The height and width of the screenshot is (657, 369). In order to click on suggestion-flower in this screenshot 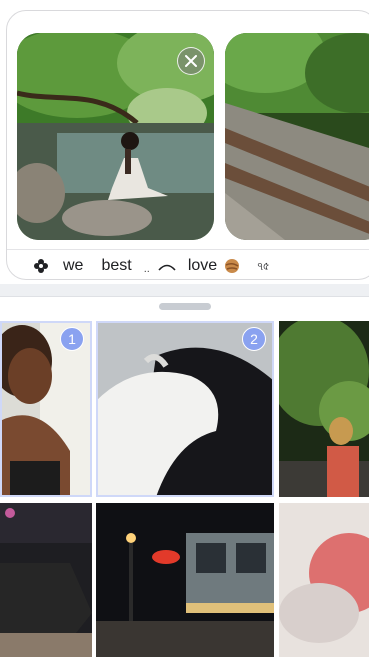, I will do `click(41, 264)`.